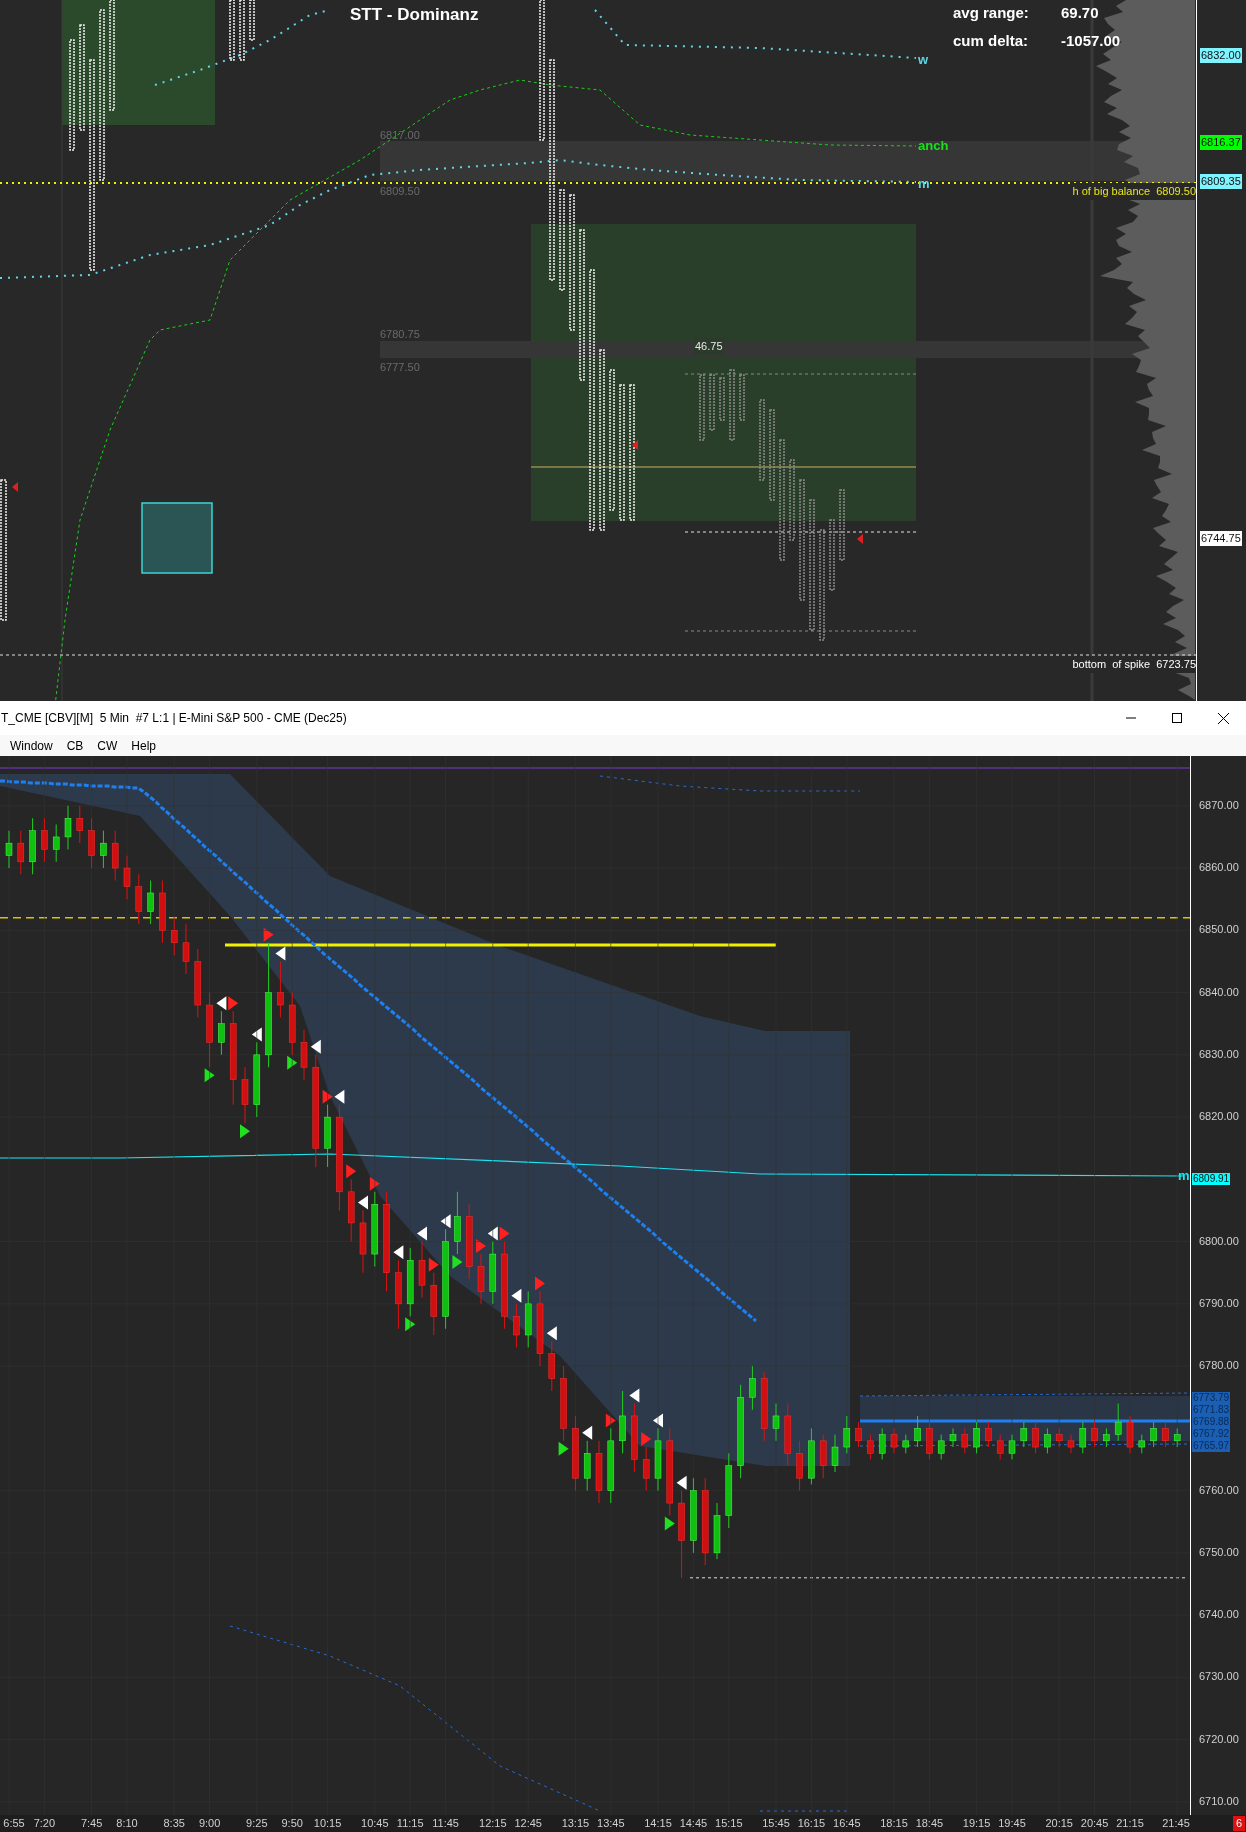 The width and height of the screenshot is (1246, 1832). What do you see at coordinates (894, 1823) in the screenshot?
I see `time-label: 18:15` at bounding box center [894, 1823].